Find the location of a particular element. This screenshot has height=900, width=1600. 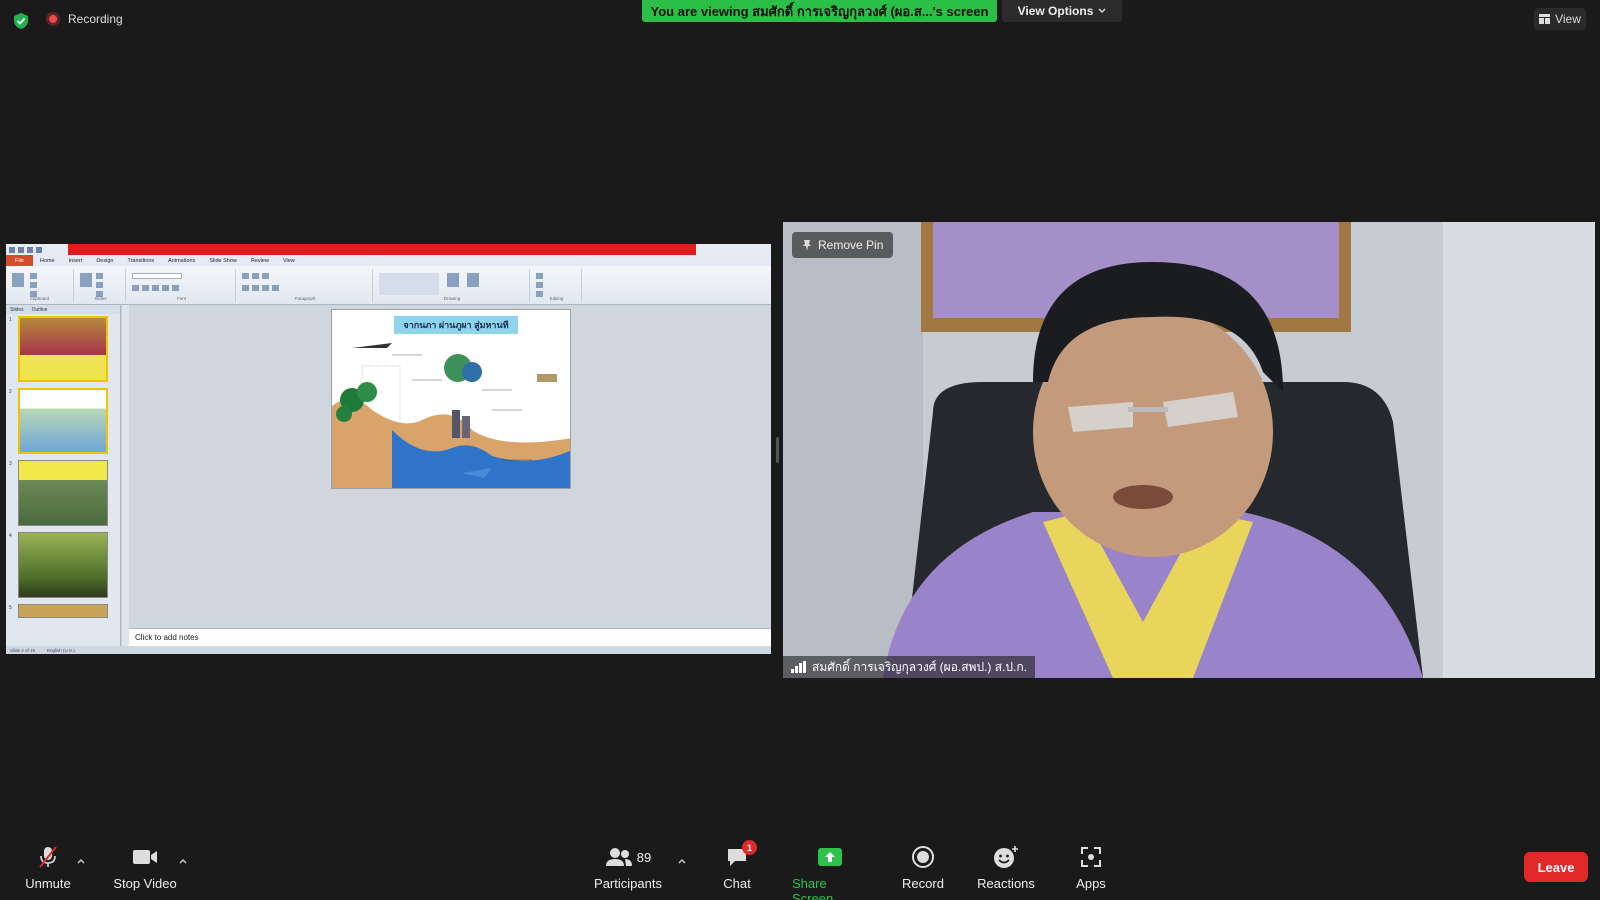

chat-label: Chat is located at coordinates (737, 883).